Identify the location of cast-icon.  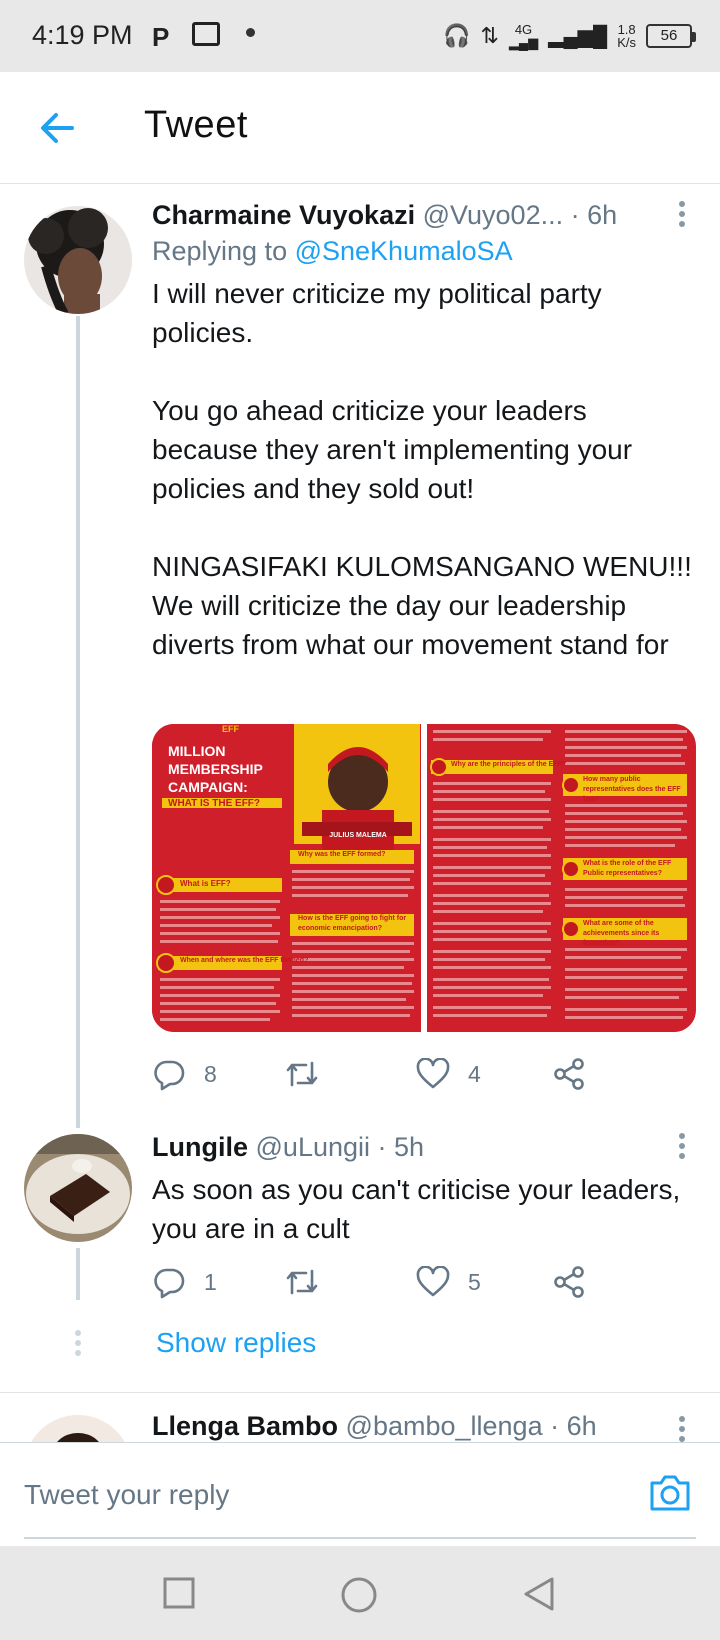
(206, 34).